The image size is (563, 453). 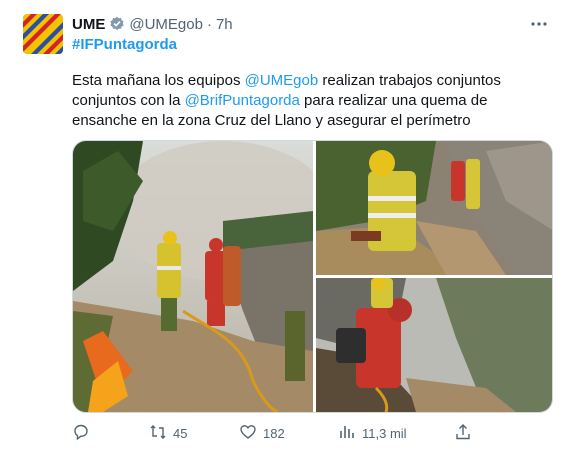 What do you see at coordinates (117, 24) in the screenshot?
I see `verified-badge-icon` at bounding box center [117, 24].